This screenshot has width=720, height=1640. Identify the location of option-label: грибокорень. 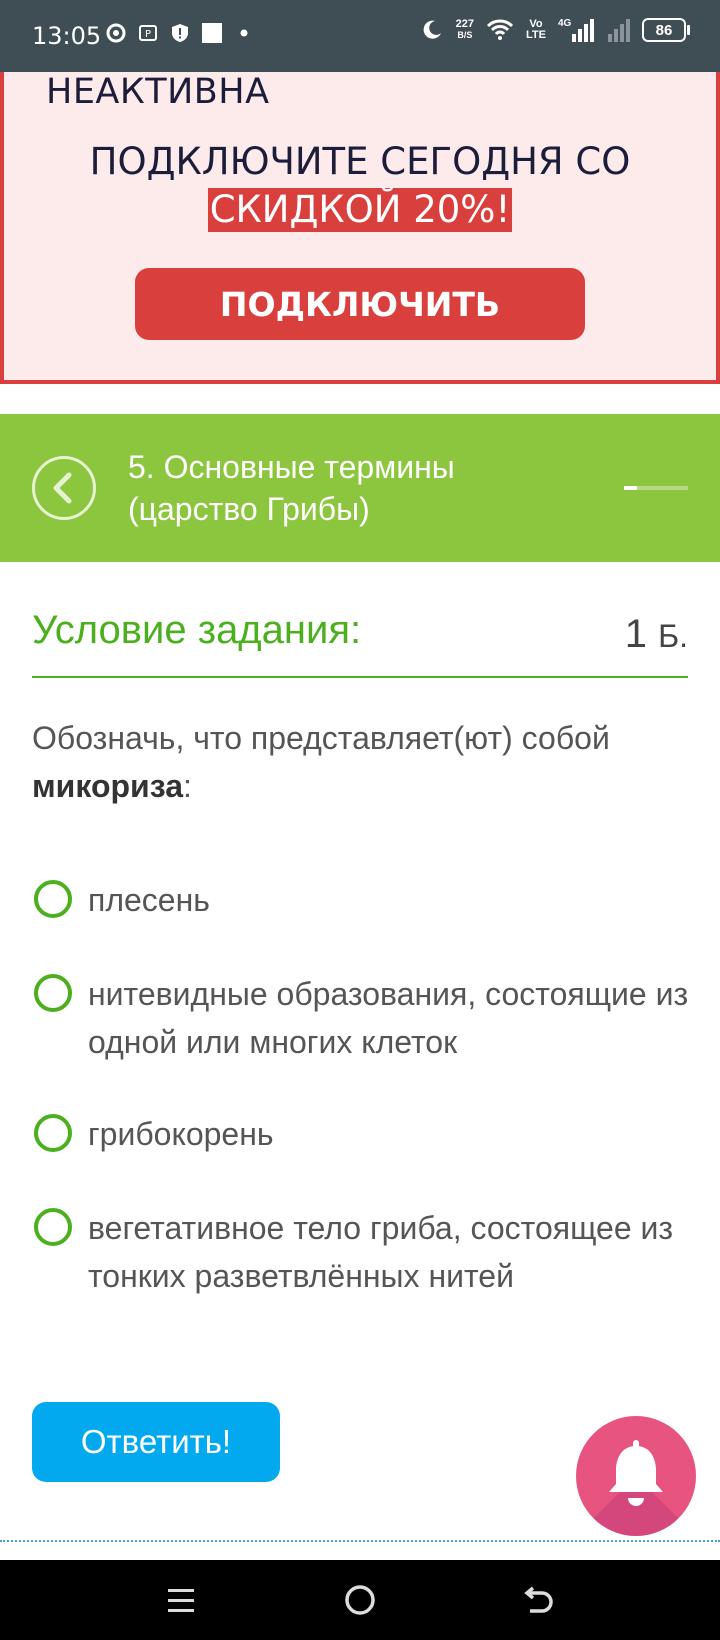
(181, 1134).